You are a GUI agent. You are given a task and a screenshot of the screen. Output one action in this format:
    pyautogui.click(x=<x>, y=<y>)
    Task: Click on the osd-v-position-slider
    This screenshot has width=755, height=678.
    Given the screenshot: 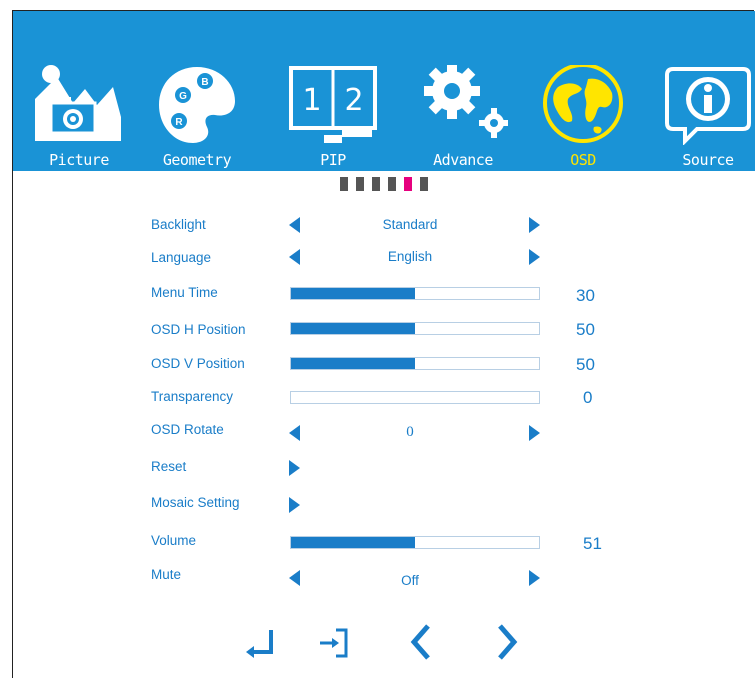 What is the action you would take?
    pyautogui.click(x=415, y=363)
    